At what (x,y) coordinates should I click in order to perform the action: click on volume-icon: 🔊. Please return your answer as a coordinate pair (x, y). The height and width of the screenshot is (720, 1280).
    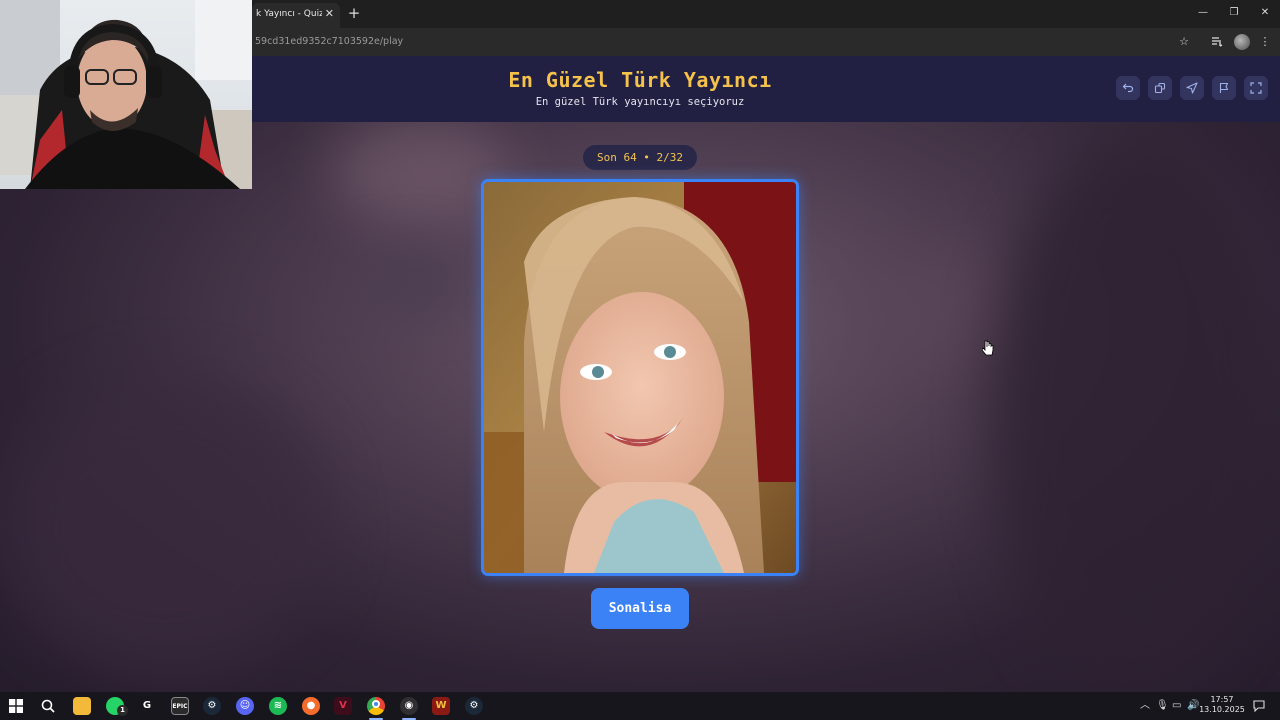
    Looking at the image, I should click on (1193, 706).